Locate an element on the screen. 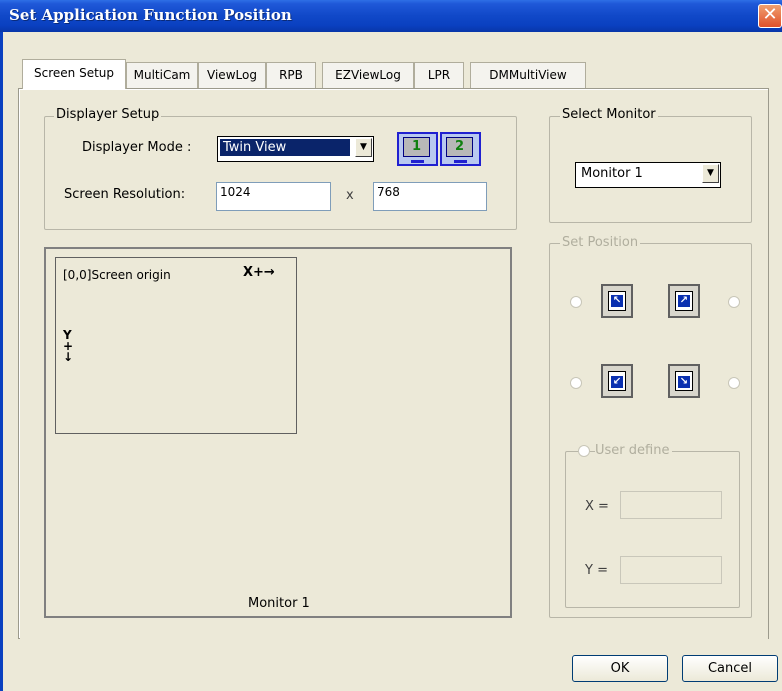 The width and height of the screenshot is (782, 691). screen-resolution-label: Screen Resolution: is located at coordinates (125, 194).